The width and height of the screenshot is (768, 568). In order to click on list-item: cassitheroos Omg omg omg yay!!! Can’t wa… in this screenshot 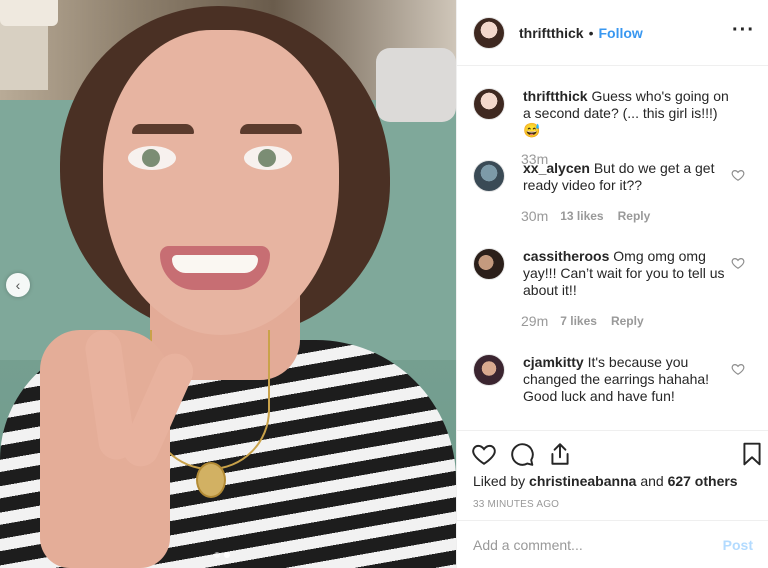, I will do `click(617, 288)`.